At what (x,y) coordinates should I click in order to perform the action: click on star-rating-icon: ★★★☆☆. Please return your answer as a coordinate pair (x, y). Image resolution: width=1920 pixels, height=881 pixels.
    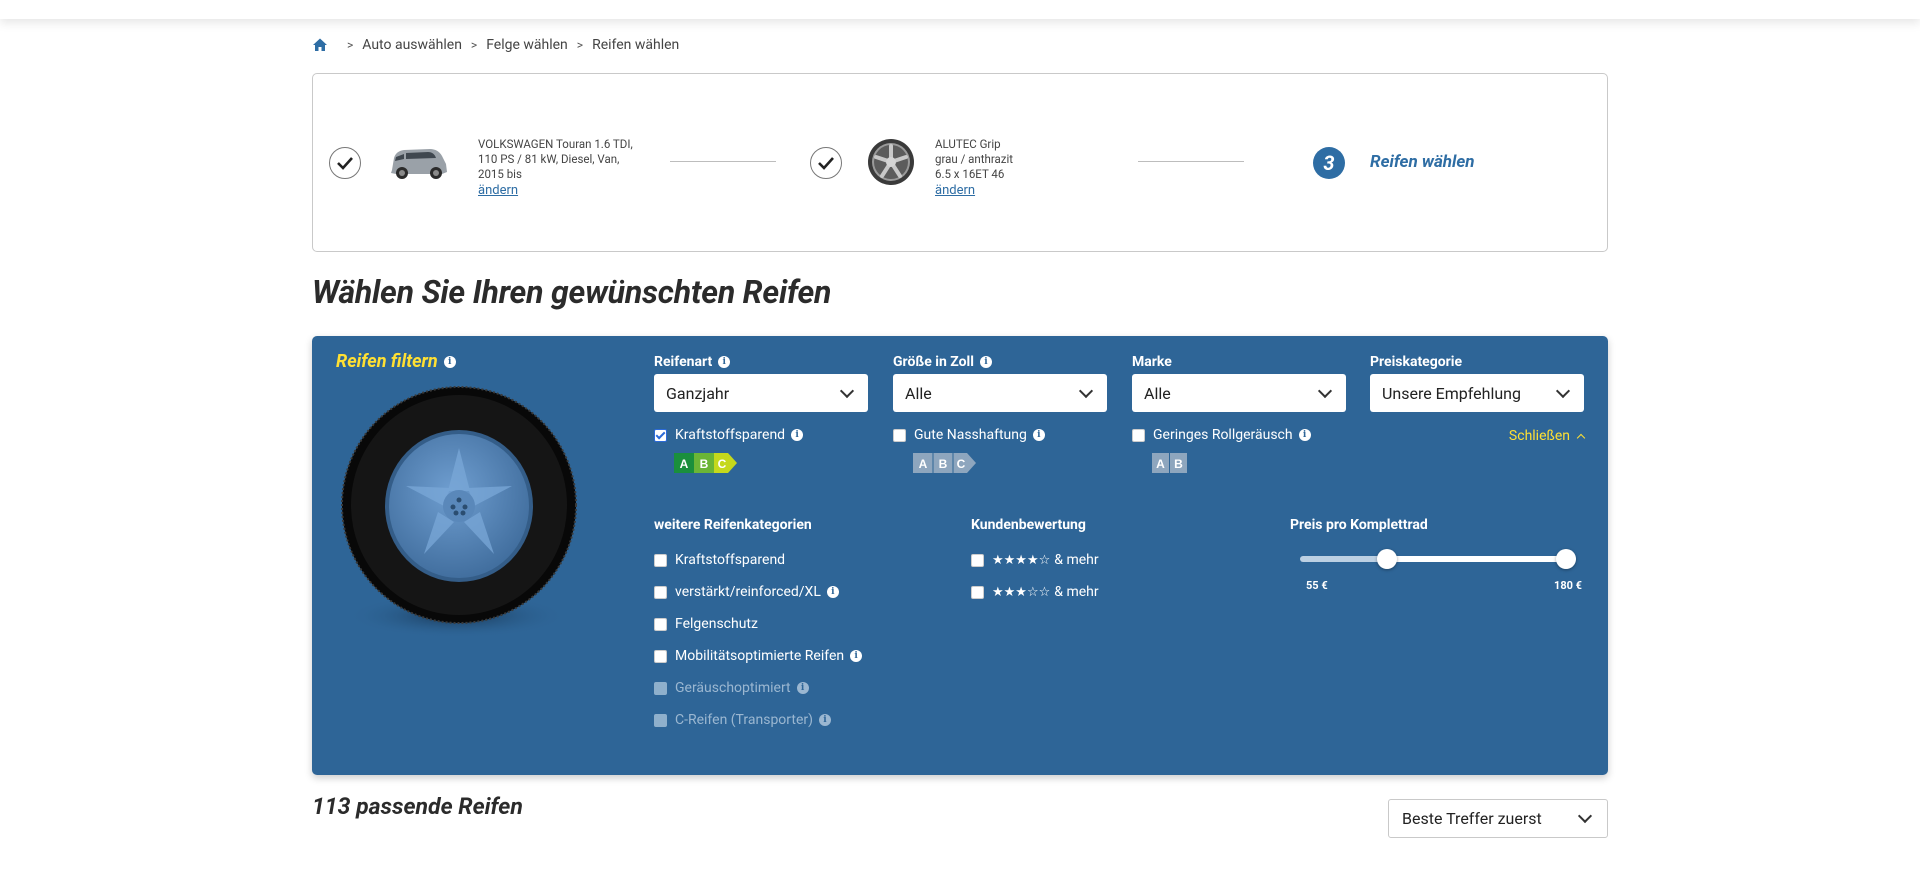
    Looking at the image, I should click on (1021, 592).